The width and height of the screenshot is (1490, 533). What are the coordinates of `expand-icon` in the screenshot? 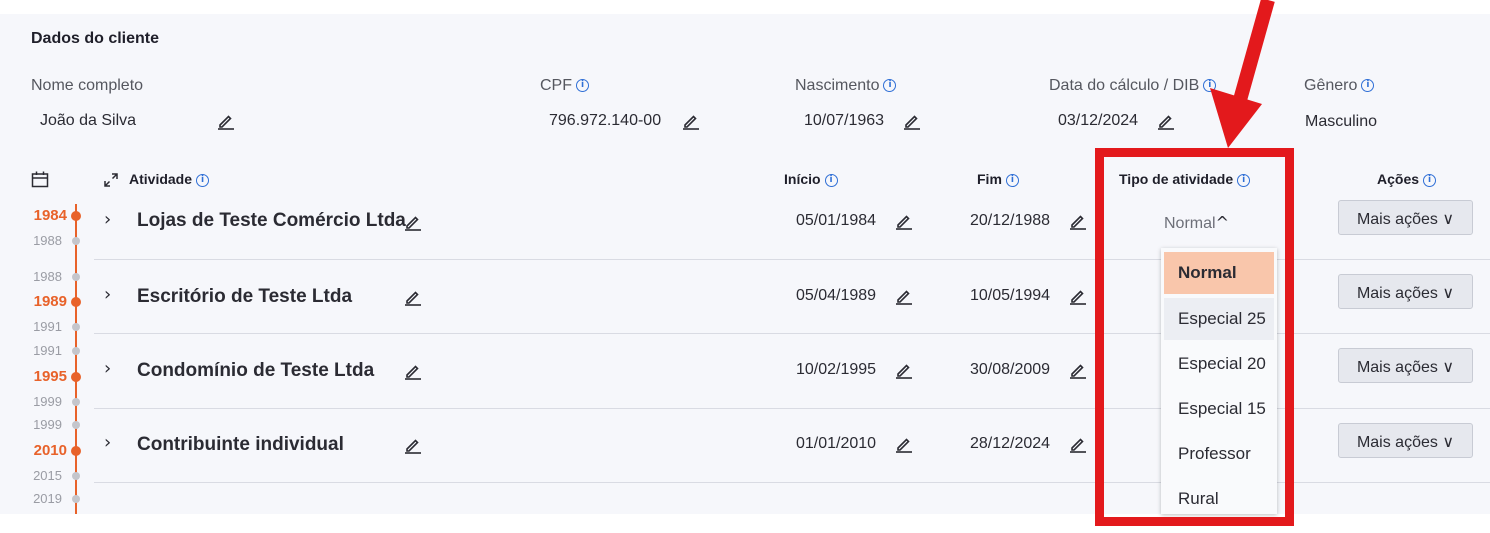 It's located at (111, 182).